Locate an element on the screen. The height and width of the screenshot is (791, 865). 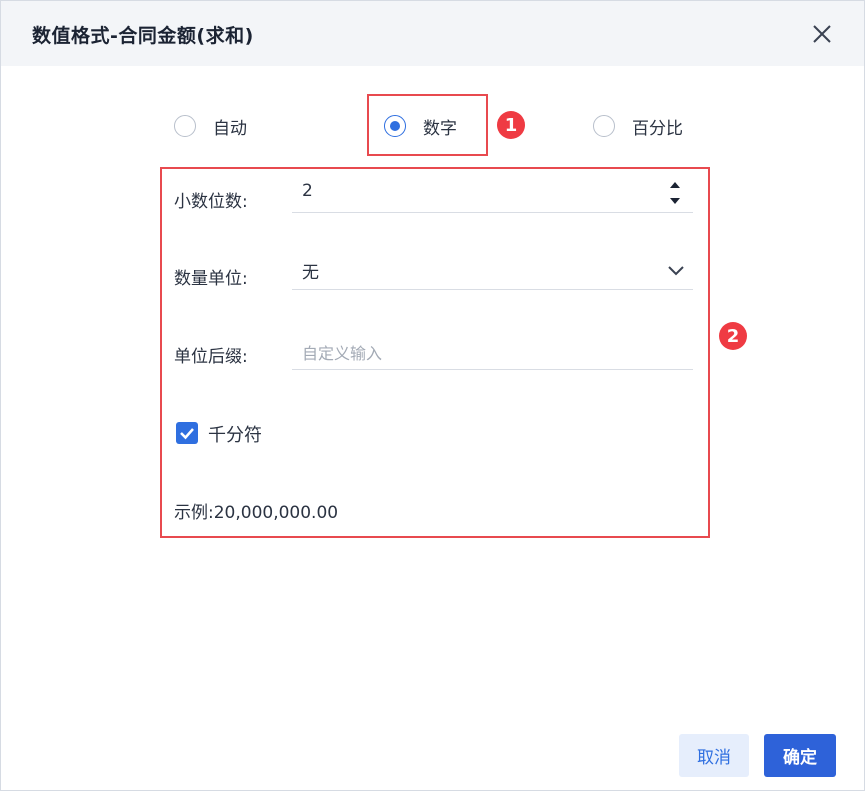
dialog-header: 数值格式-合同金额(求和) is located at coordinates (432, 33).